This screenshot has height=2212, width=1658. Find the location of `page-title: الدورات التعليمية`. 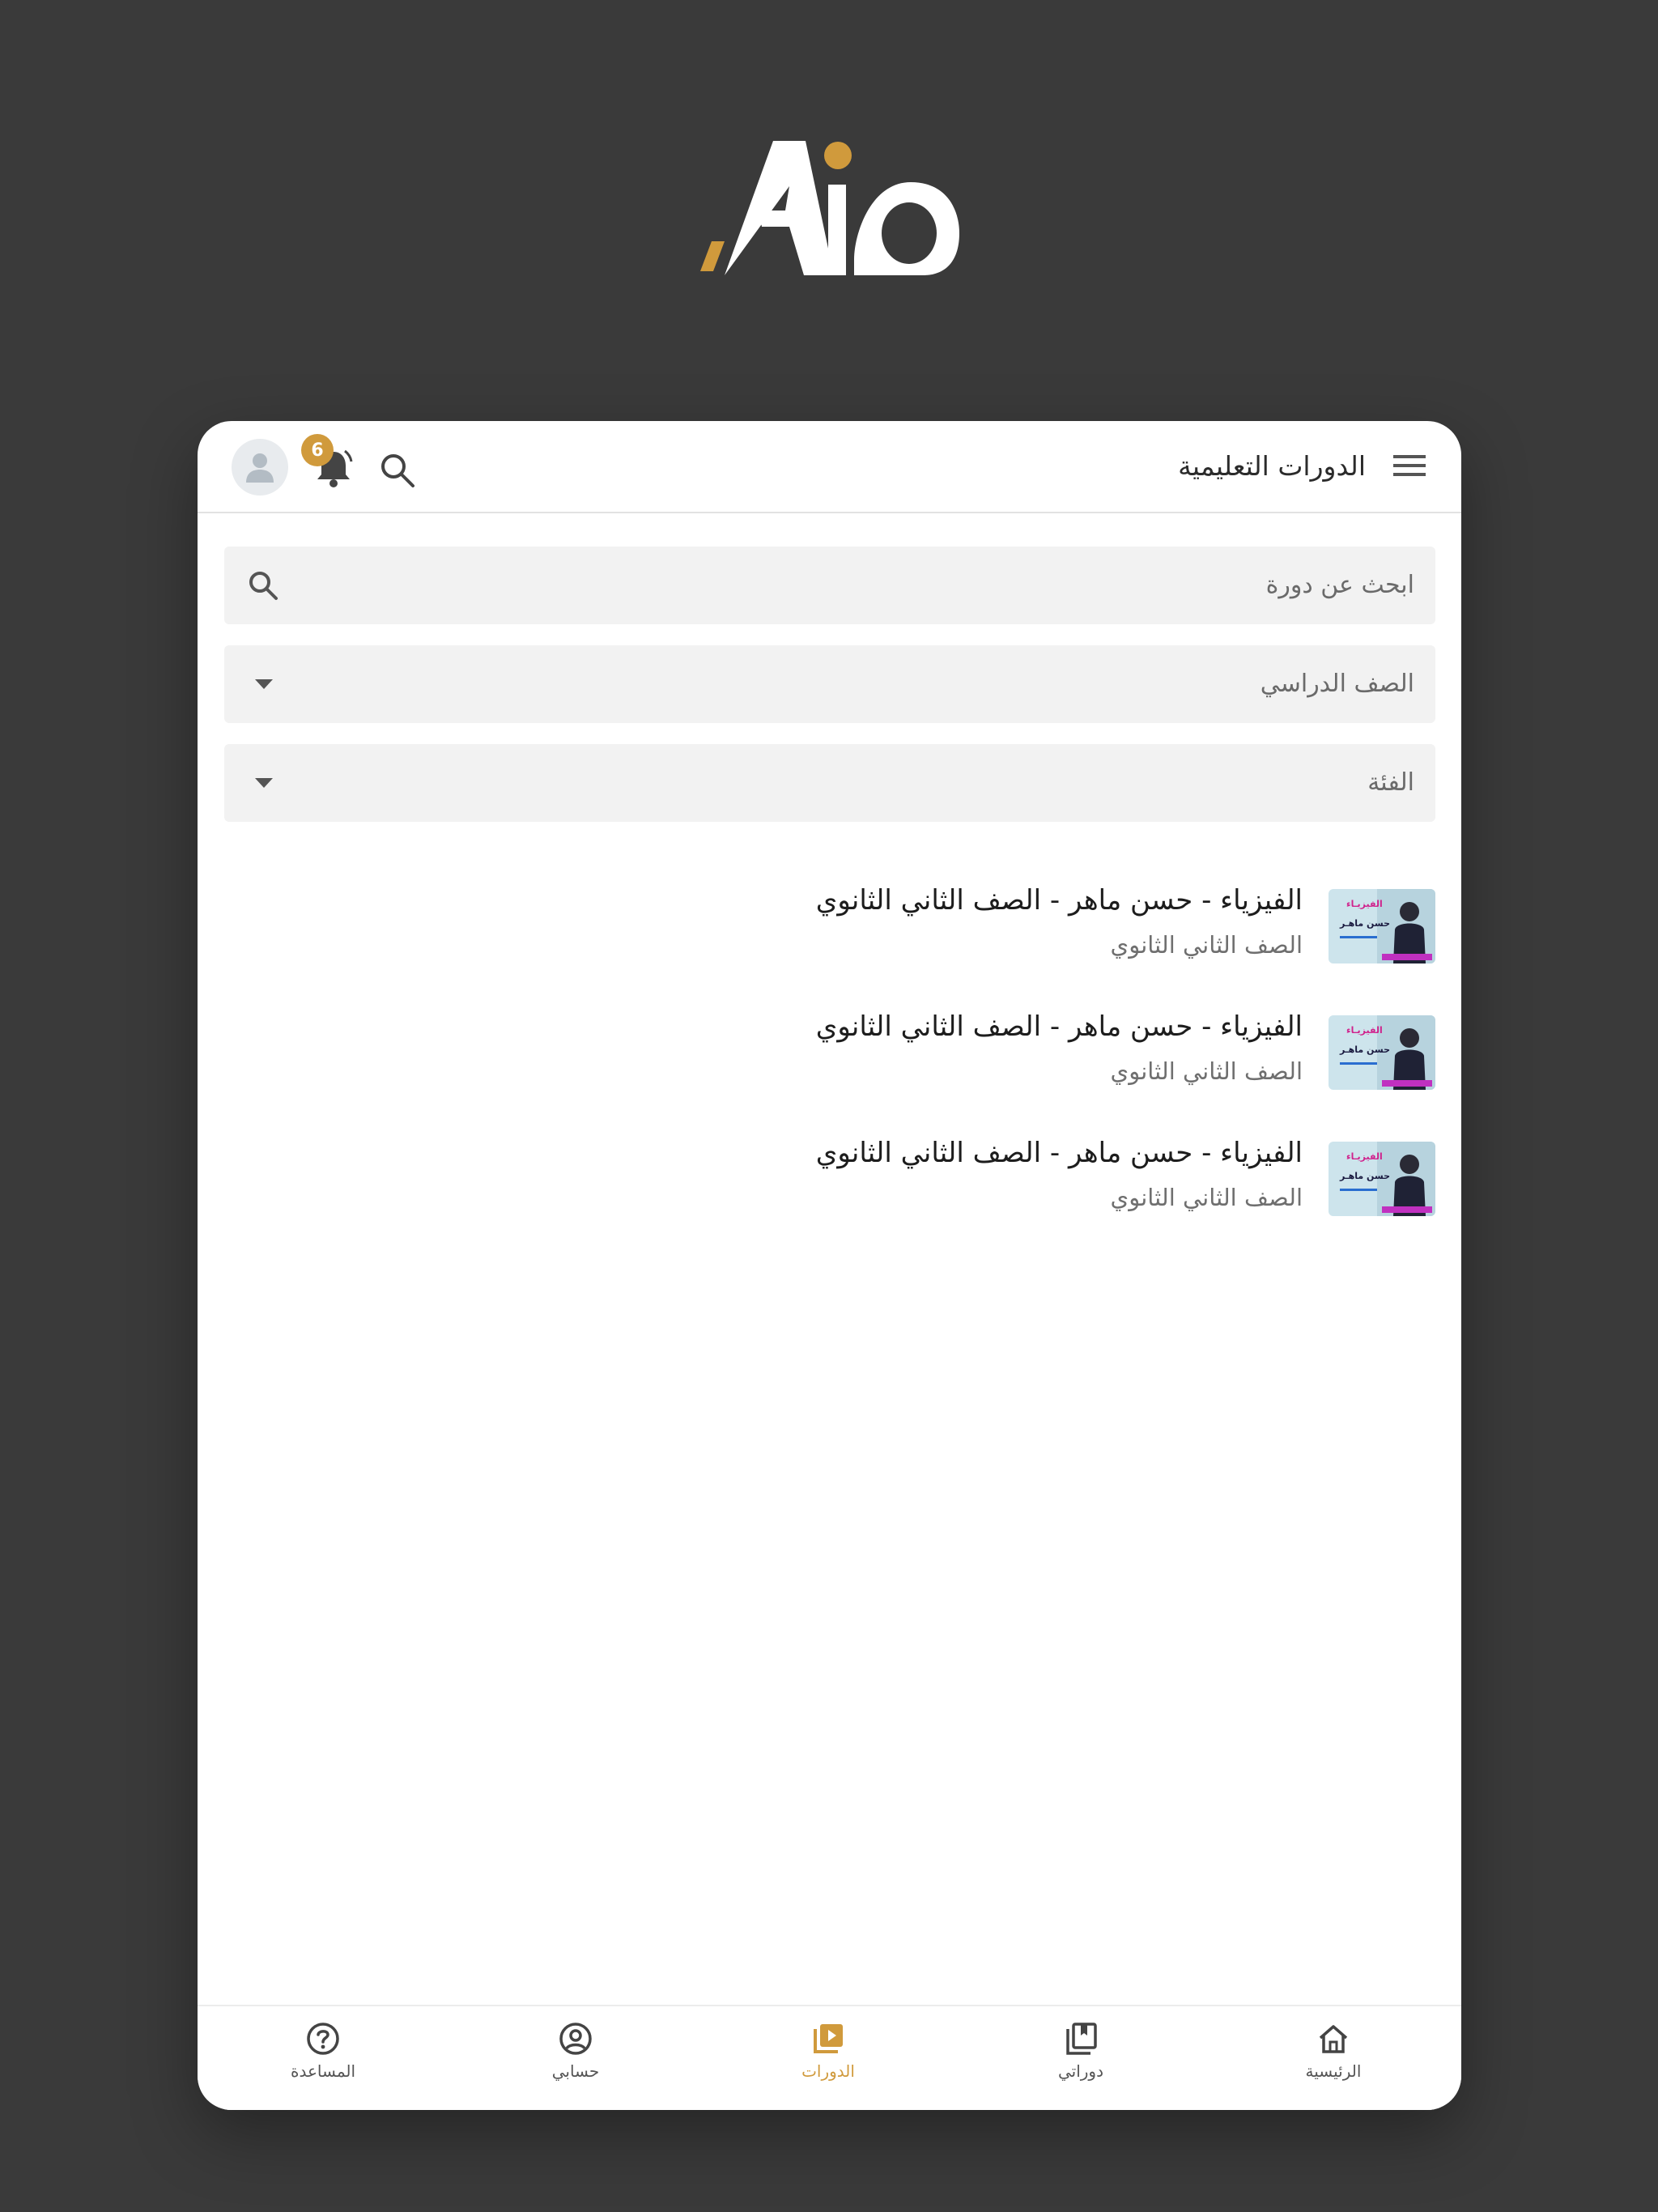

page-title: الدورات التعليمية is located at coordinates (1272, 466).